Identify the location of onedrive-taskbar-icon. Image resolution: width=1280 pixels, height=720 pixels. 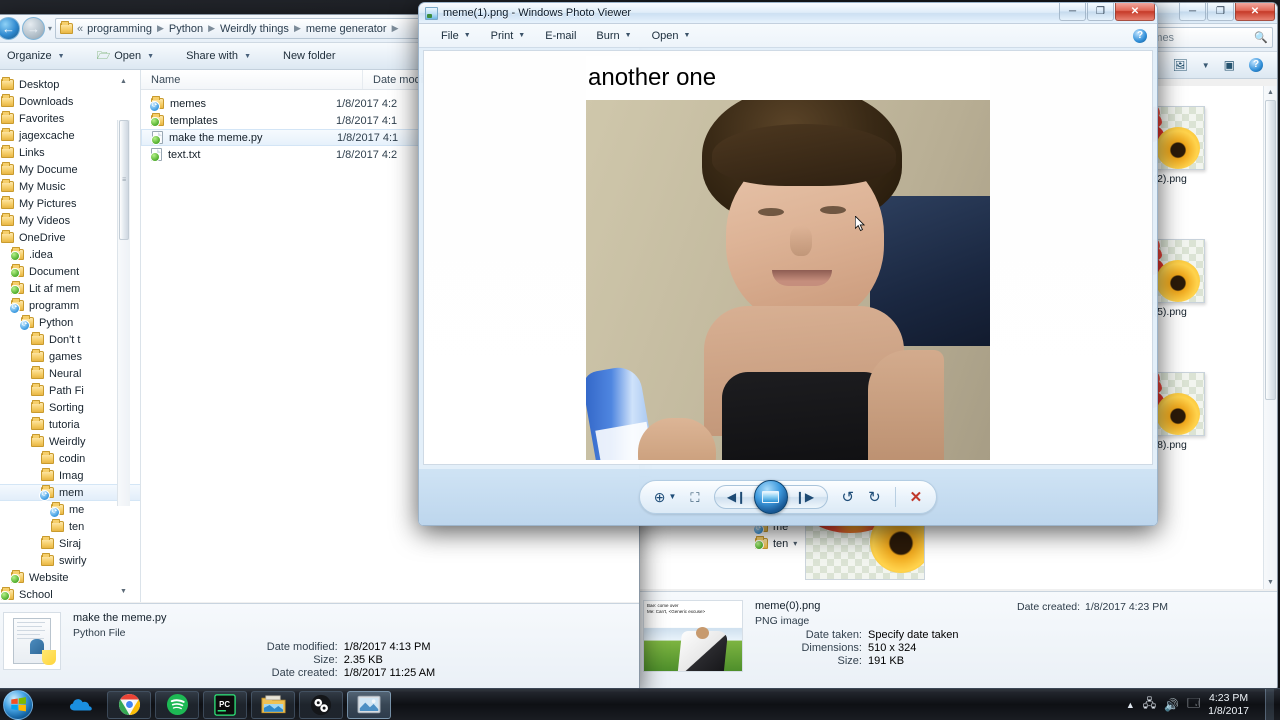
(81, 705).